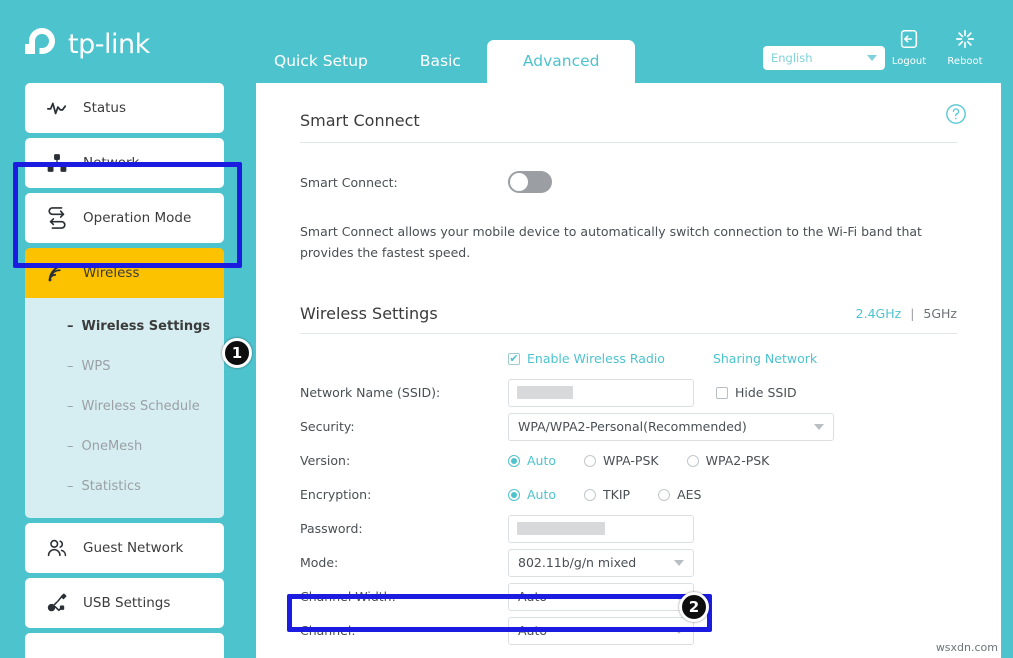 This screenshot has width=1013, height=658. I want to click on tplink-logo-icon, so click(42, 44).